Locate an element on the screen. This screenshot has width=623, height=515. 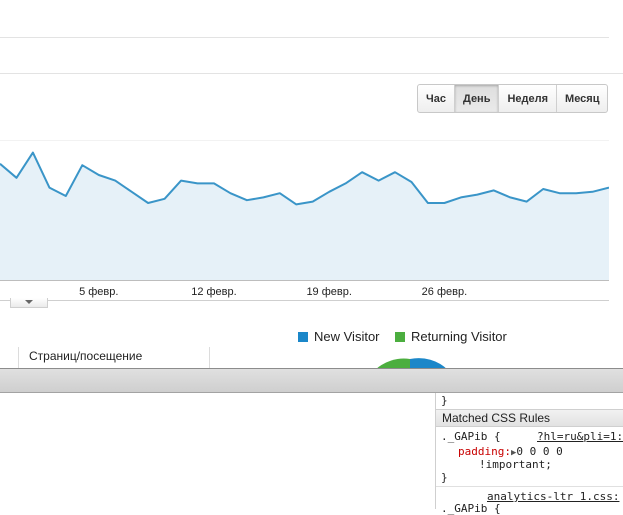
granularity-toggle: Час День Неделя Месяц is located at coordinates (513, 98).